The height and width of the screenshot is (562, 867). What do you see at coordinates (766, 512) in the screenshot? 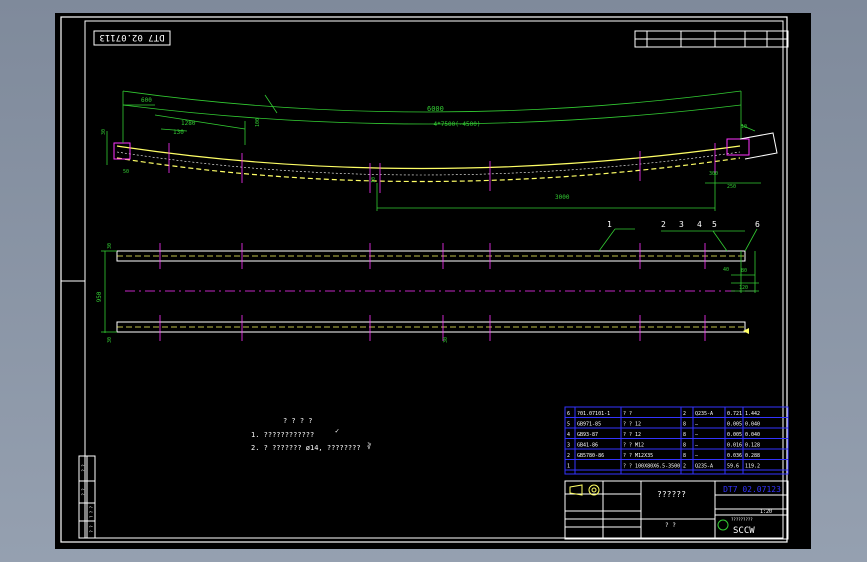
I see `drawing-scale: 1:20` at bounding box center [766, 512].